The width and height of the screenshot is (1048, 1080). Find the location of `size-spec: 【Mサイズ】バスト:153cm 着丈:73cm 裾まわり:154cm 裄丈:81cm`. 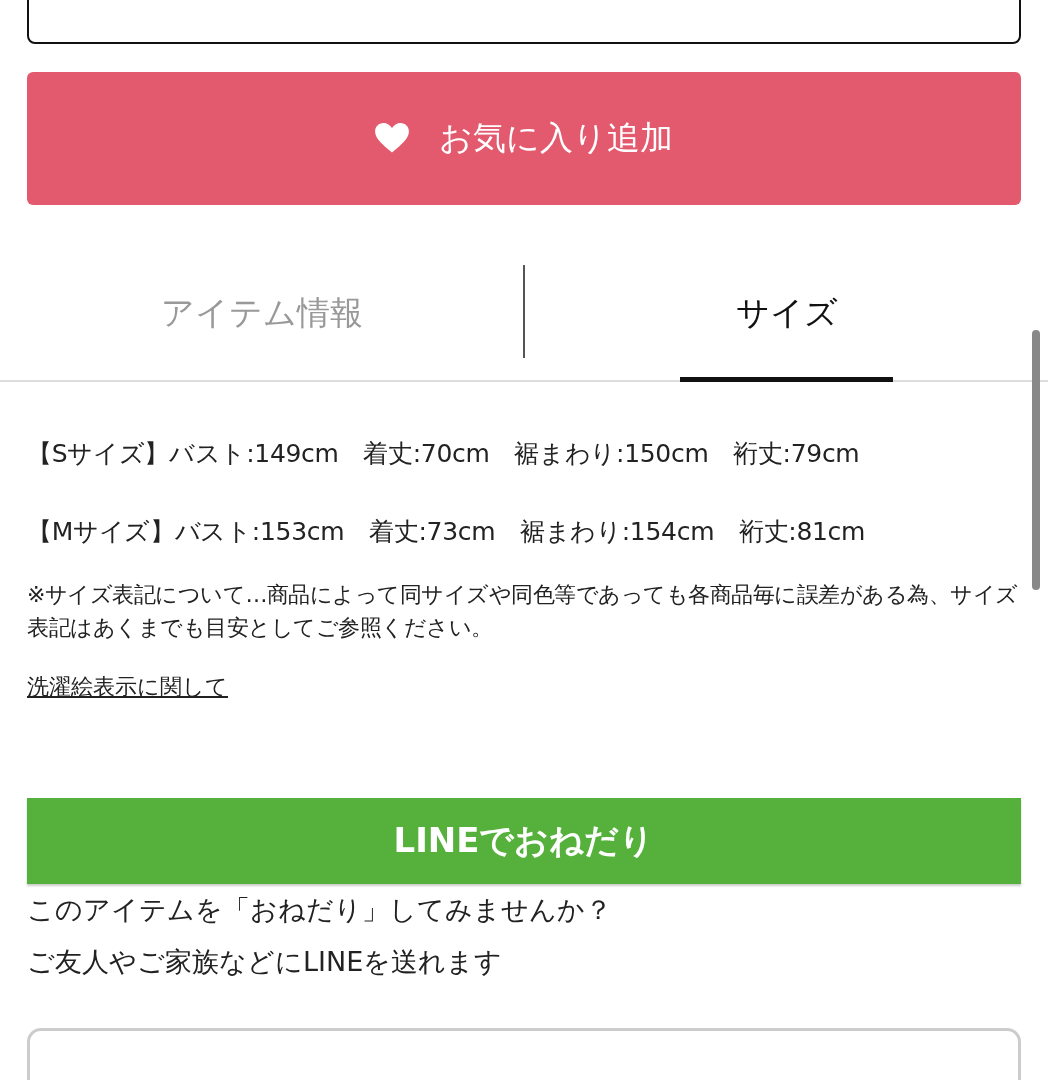

size-spec: 【Mサイズ】バスト:153cm 着丈:73cm 裾まわり:154cm 裄丈:81cm is located at coordinates (447, 532).